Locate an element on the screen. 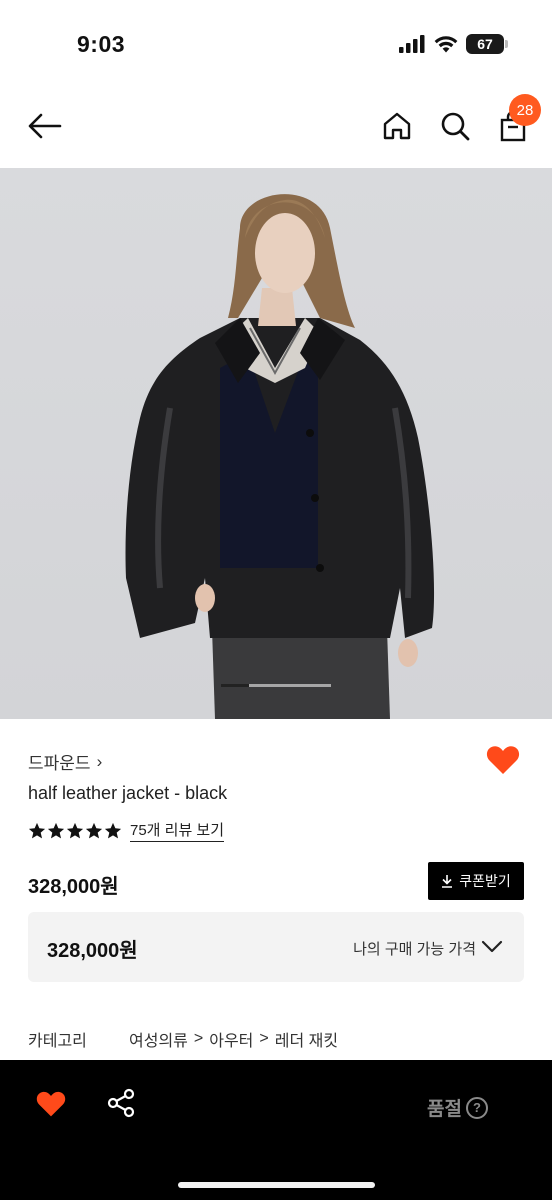 This screenshot has height=1200, width=552. battery-level: 67 is located at coordinates (485, 44).